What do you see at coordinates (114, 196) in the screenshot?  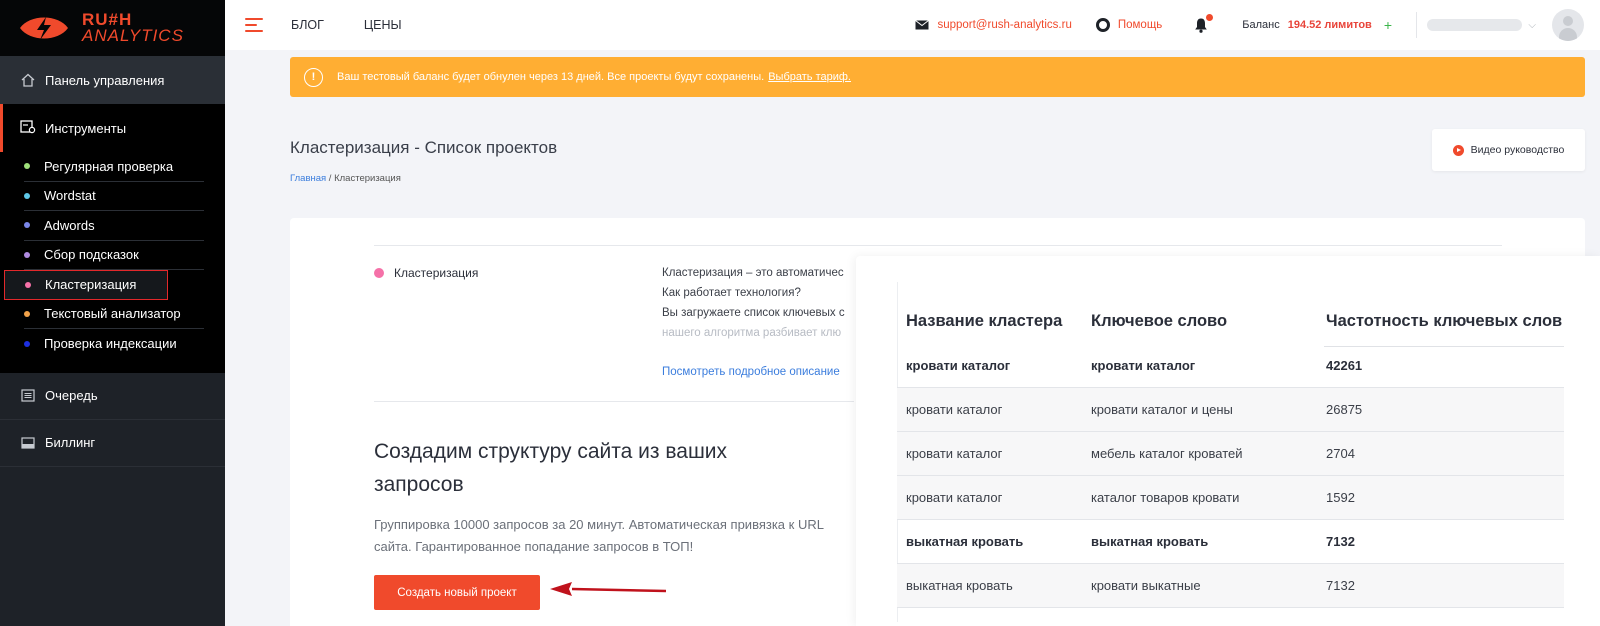 I see `sidebar-item-wordstat: Wordstat` at bounding box center [114, 196].